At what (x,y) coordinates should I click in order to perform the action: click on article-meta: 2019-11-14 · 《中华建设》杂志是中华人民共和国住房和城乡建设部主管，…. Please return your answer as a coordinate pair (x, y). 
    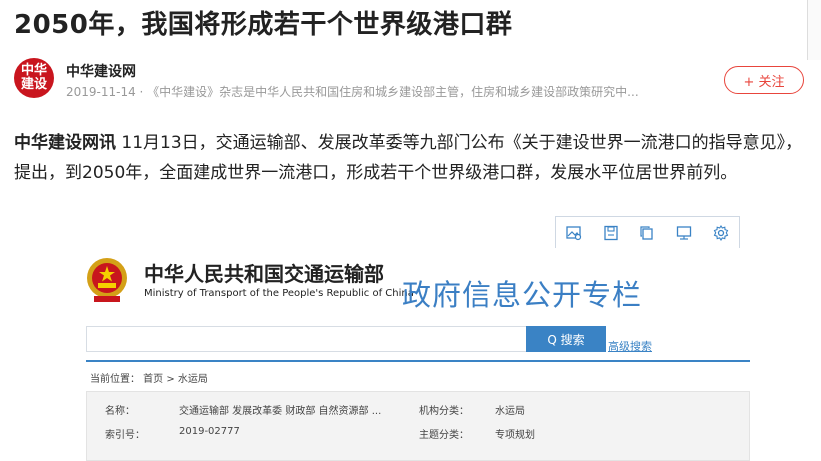
    Looking at the image, I should click on (352, 92).